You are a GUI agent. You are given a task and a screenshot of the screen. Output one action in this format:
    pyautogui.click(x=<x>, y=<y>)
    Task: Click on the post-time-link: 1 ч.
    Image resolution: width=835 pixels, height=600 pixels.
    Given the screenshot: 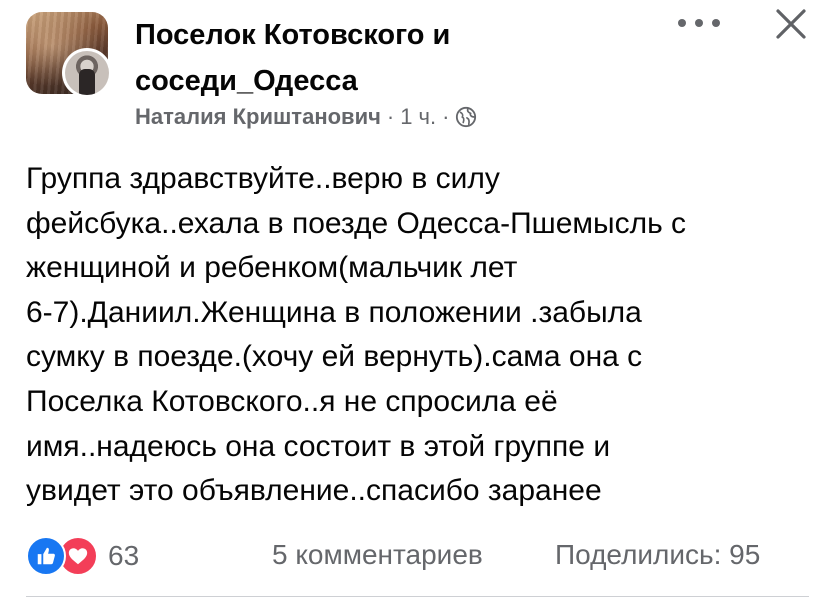 What is the action you would take?
    pyautogui.click(x=418, y=117)
    